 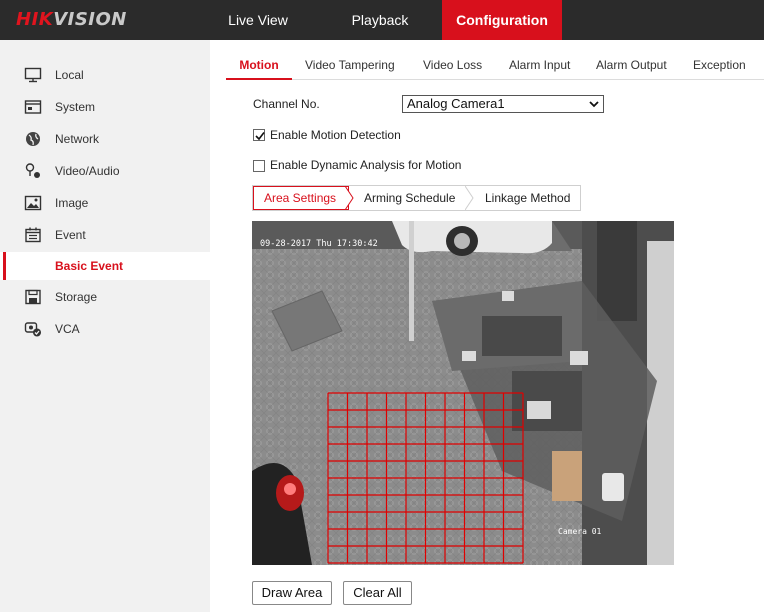 I want to click on sidebar-item-vca: VCA, so click(x=105, y=329).